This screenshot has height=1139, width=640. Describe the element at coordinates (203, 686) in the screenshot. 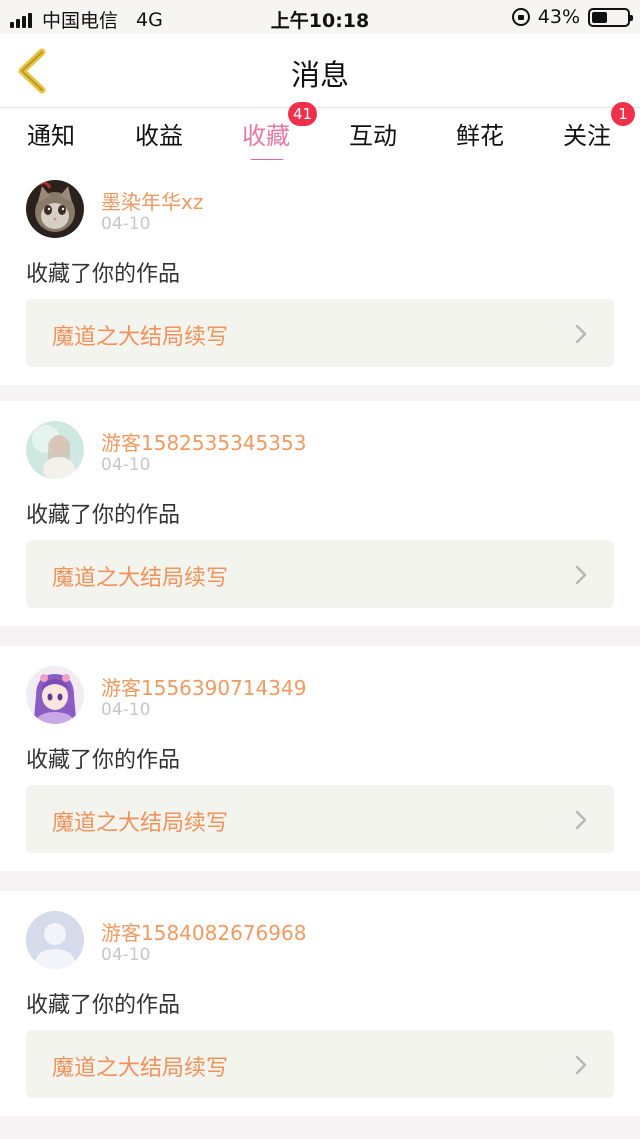

I see `username: 游客1556390714349` at that location.